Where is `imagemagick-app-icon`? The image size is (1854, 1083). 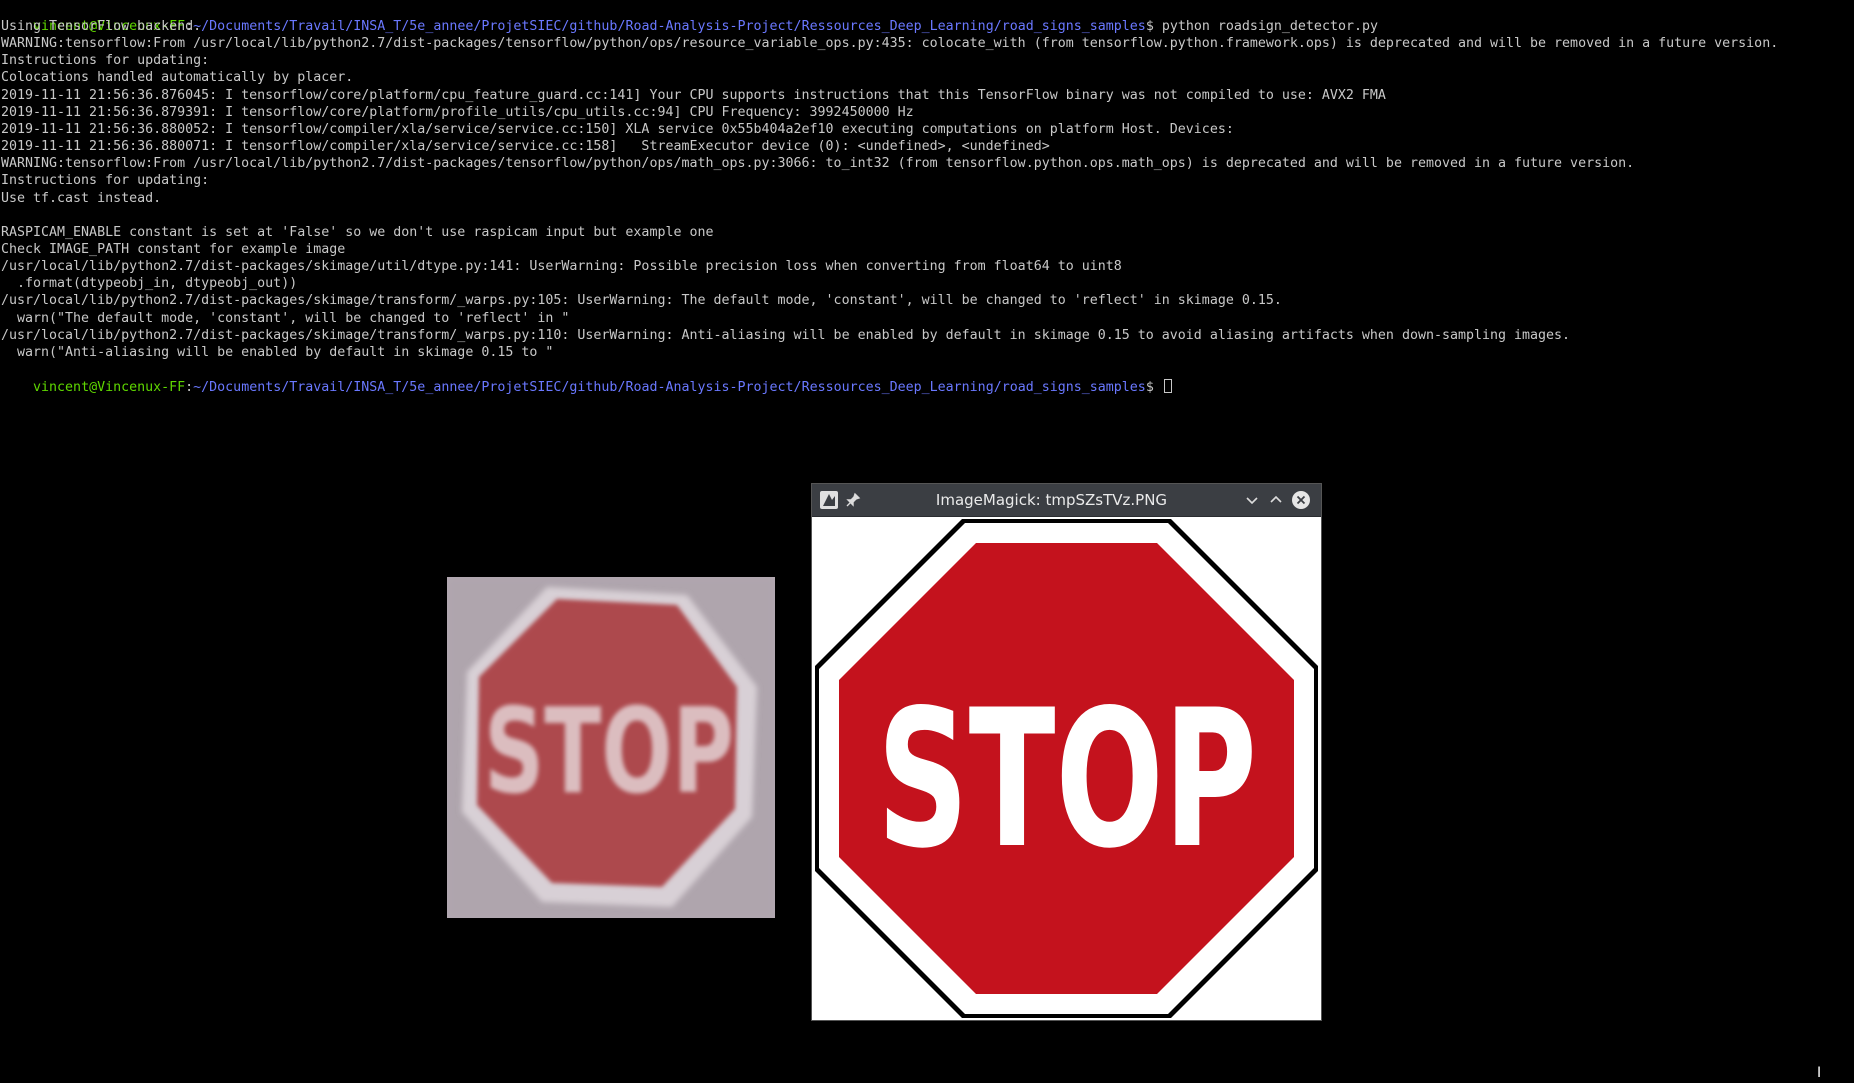
imagemagick-app-icon is located at coordinates (829, 500).